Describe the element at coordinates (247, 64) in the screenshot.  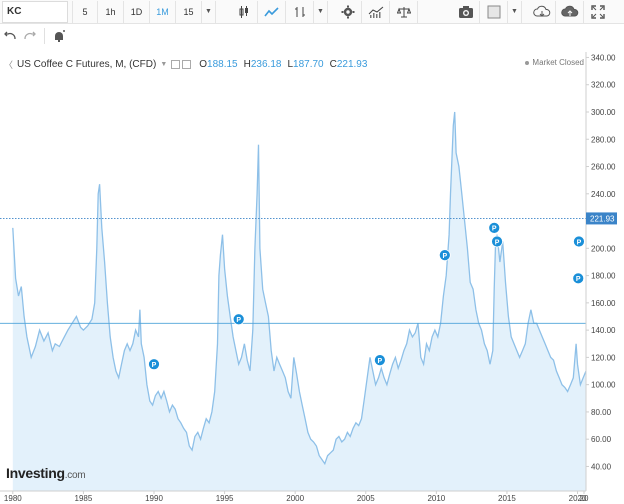
I see `high-label: H` at that location.